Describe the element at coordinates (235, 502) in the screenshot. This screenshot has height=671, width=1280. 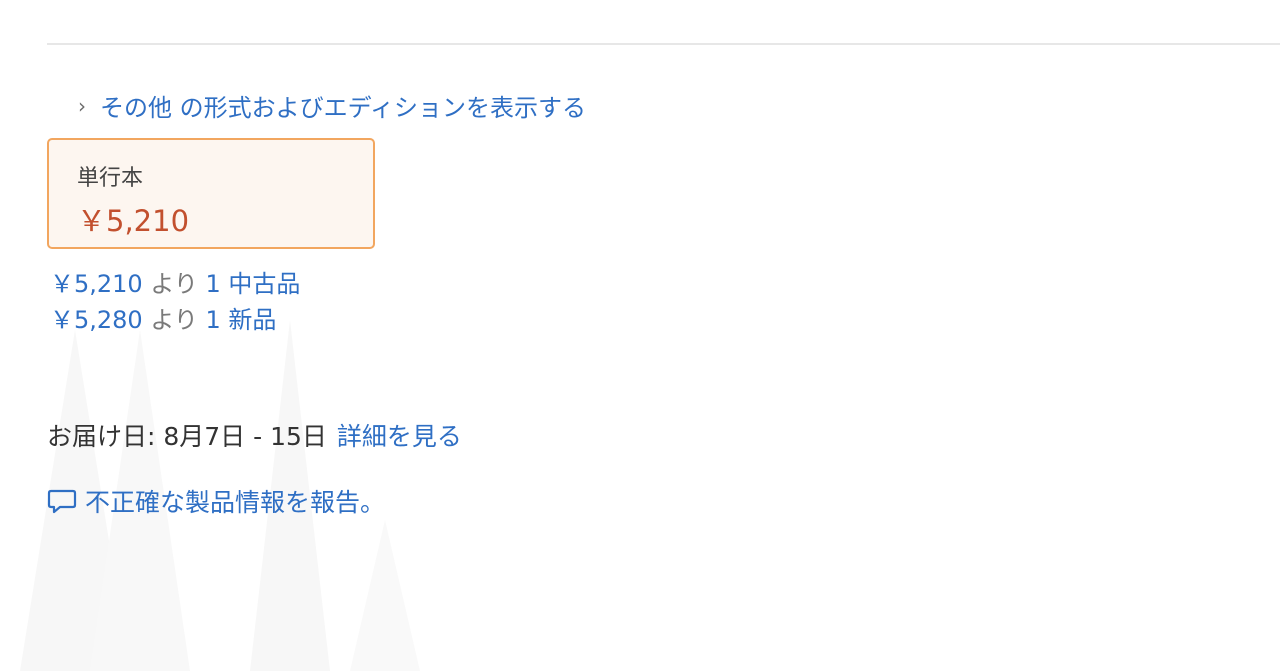
I see `report-label: 不正確な製品情報を報告。` at that location.